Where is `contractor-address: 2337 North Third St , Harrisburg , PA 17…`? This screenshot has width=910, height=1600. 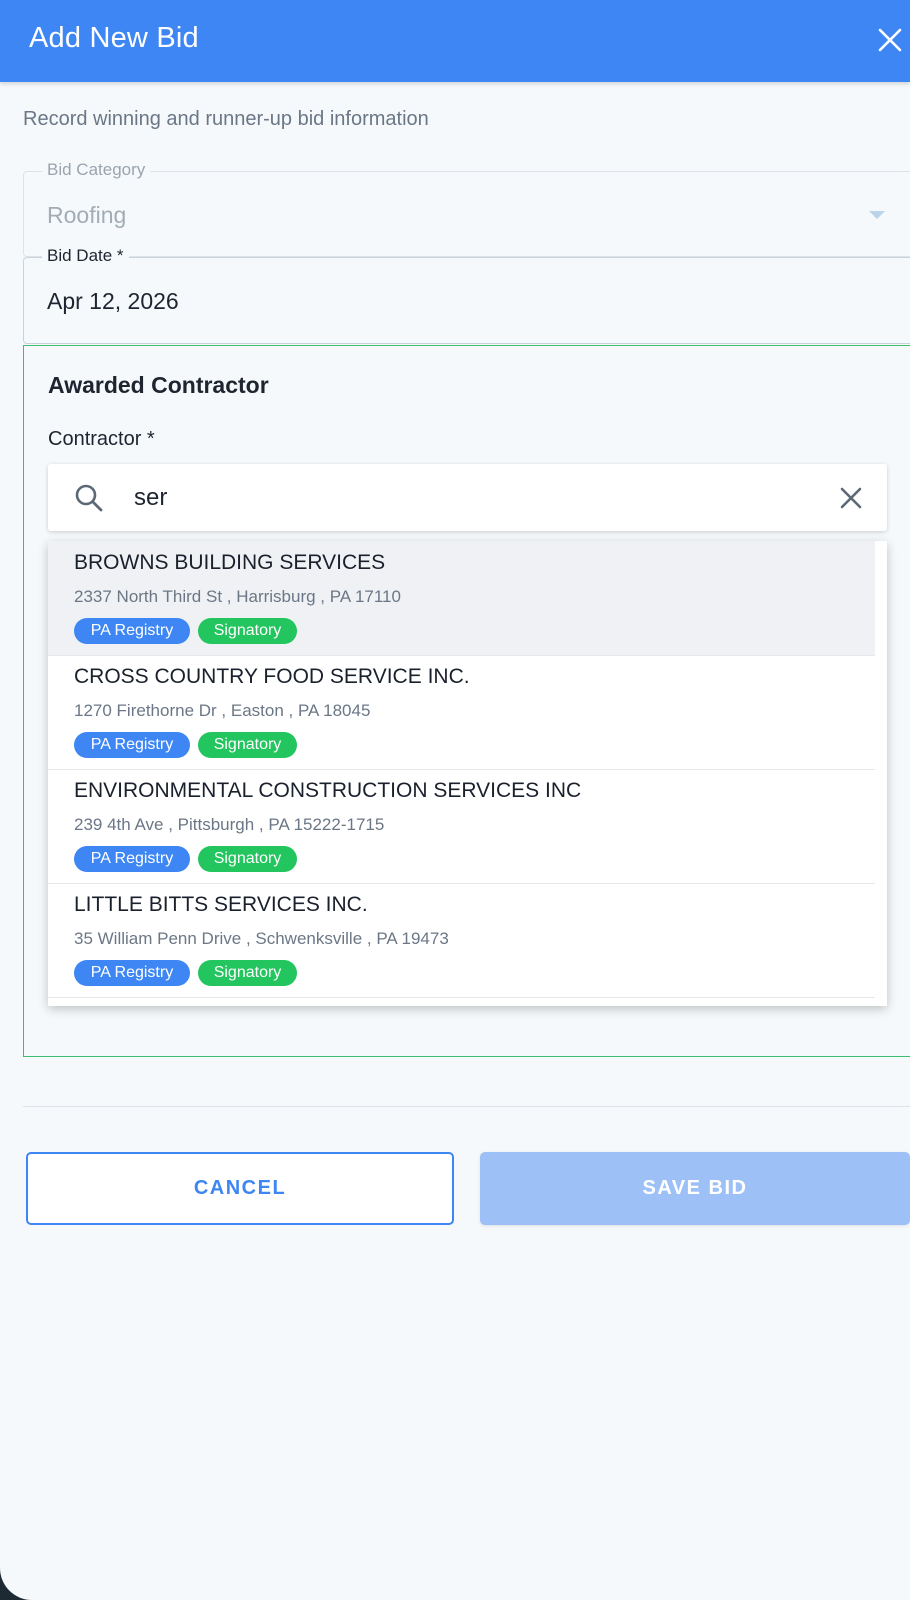
contractor-address: 2337 North Third St , Harrisburg , PA 17… is located at coordinates (237, 596).